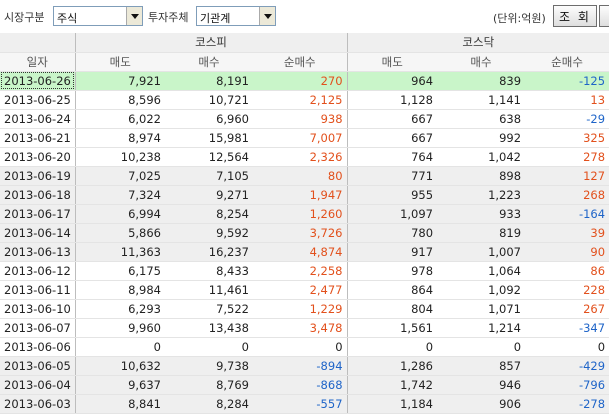 This screenshot has width=609, height=414. What do you see at coordinates (209, 81) in the screenshot?
I see `kospi-buy-cell: 8,191` at bounding box center [209, 81].